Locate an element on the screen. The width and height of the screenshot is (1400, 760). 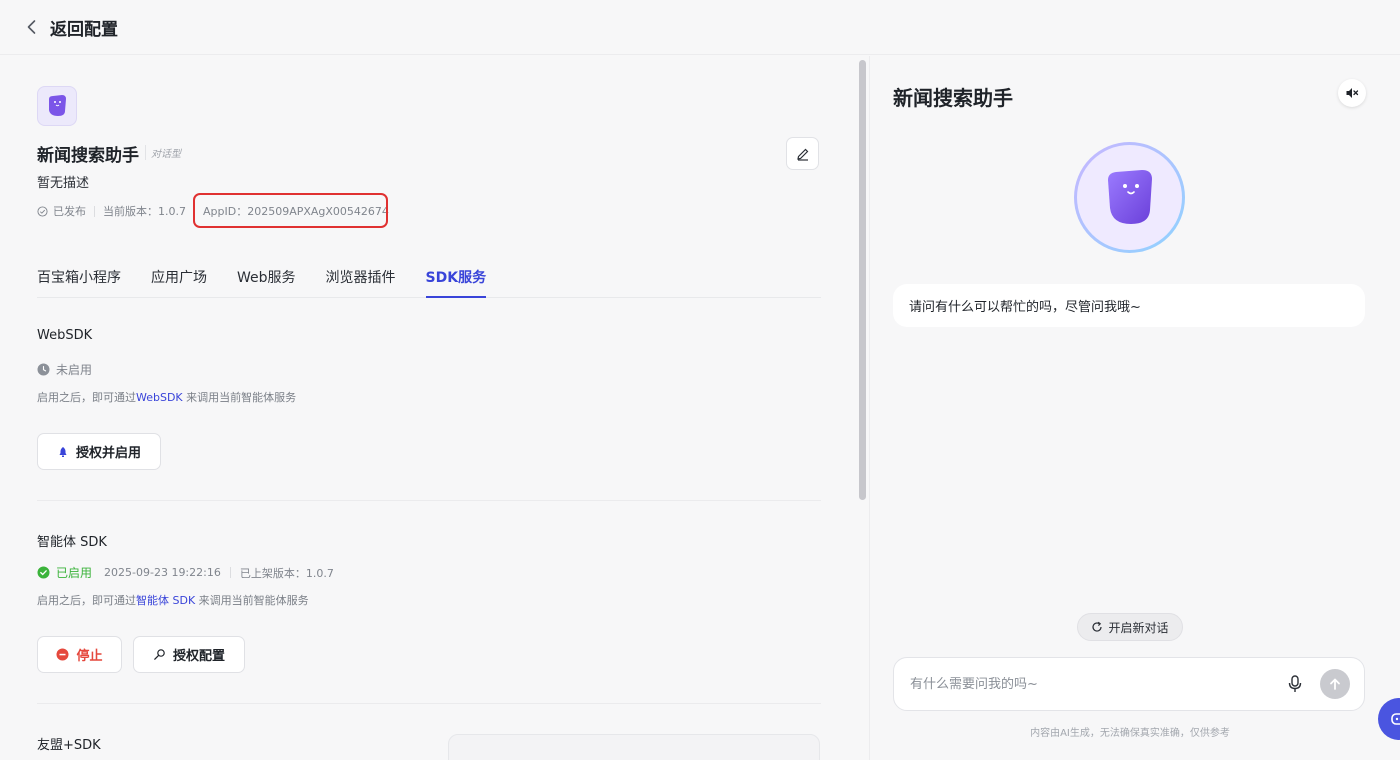
auth-config-button: 授权配置 is located at coordinates (189, 654).